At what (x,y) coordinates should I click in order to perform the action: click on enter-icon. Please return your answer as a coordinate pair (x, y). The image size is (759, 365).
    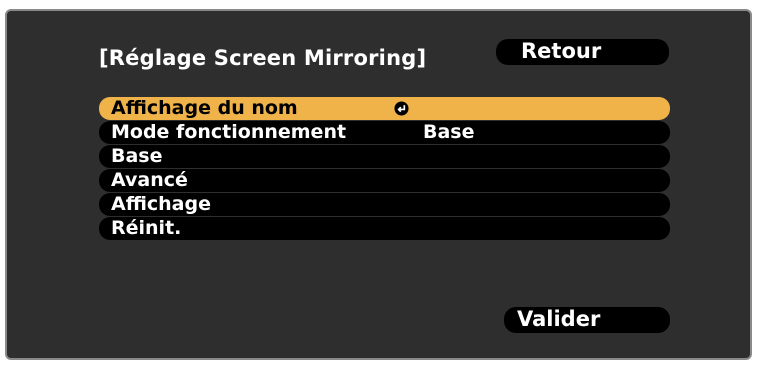
    Looking at the image, I should click on (401, 108).